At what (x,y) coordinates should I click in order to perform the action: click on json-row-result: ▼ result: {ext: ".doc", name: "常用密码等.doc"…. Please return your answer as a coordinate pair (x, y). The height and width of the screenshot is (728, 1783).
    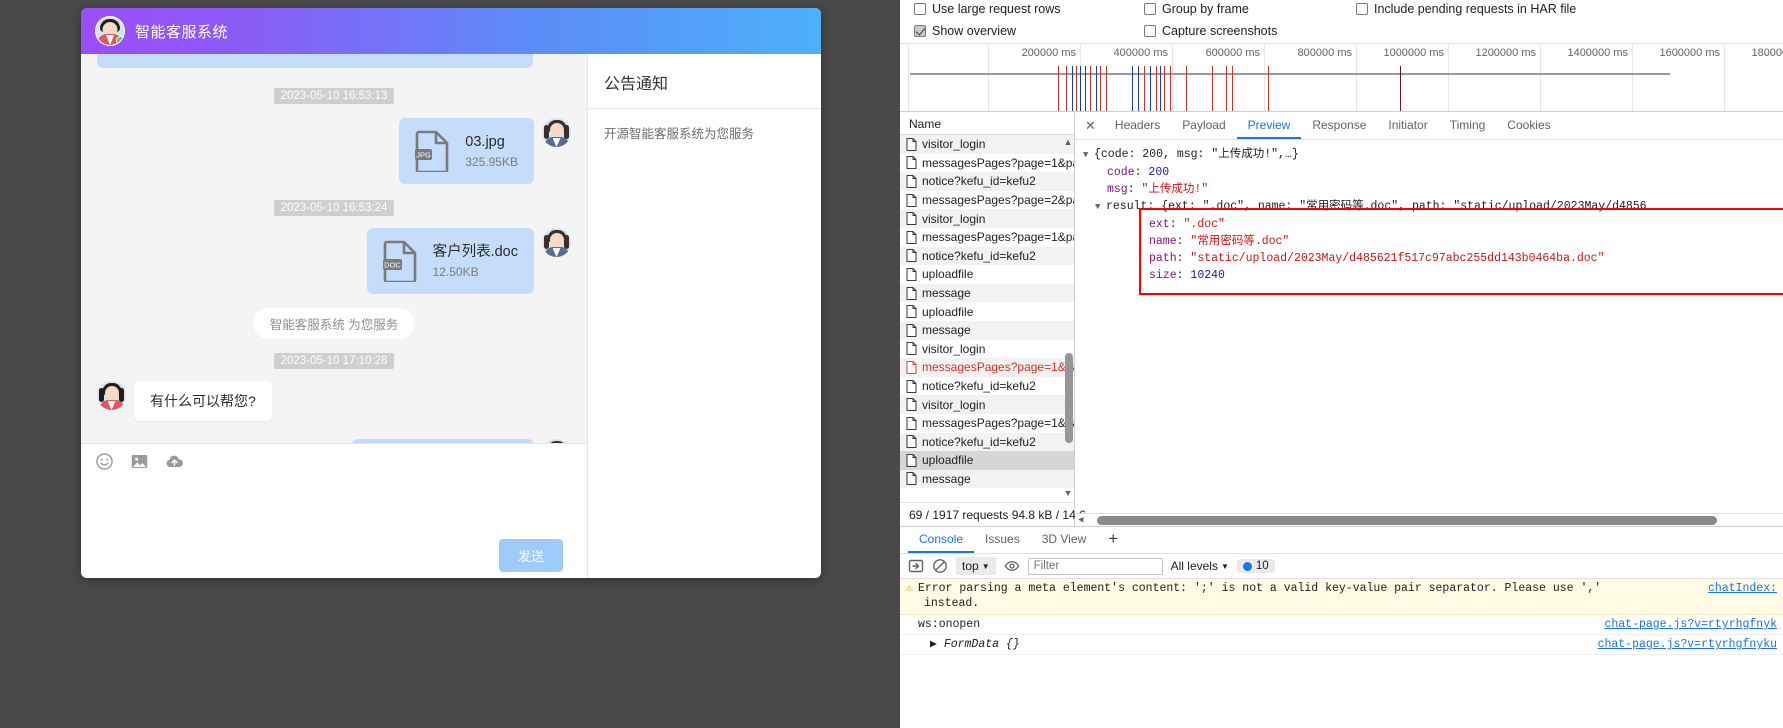
    Looking at the image, I should click on (1429, 207).